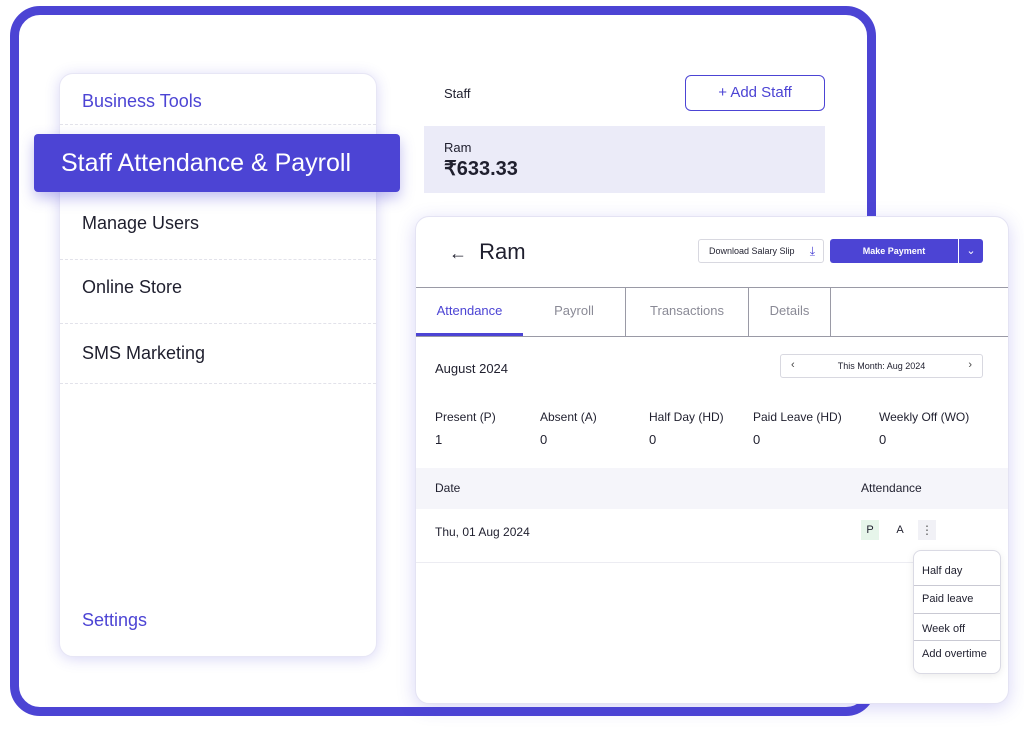 This screenshot has height=729, width=1024. Describe the element at coordinates (666, 562) in the screenshot. I see `row-divider` at that location.